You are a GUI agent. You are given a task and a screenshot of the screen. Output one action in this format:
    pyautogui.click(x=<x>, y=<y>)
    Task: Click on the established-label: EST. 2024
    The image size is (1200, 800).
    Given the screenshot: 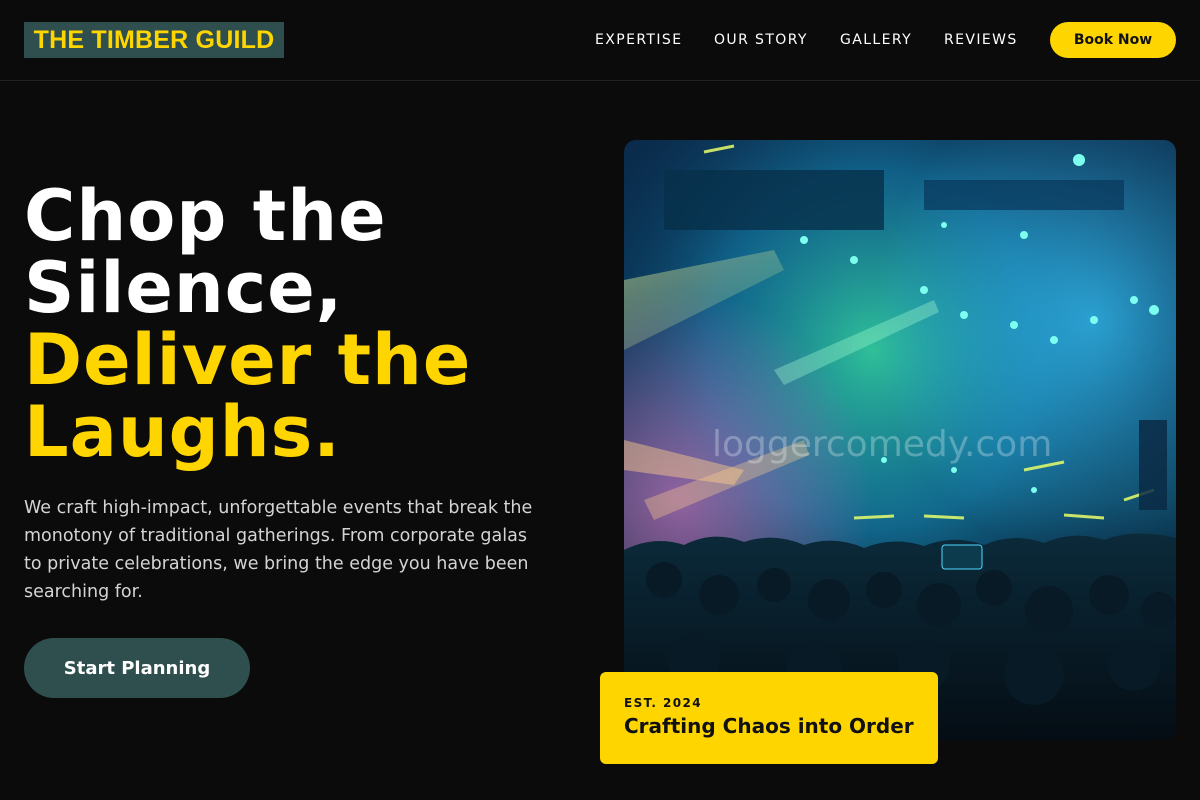 What is the action you would take?
    pyautogui.click(x=663, y=703)
    